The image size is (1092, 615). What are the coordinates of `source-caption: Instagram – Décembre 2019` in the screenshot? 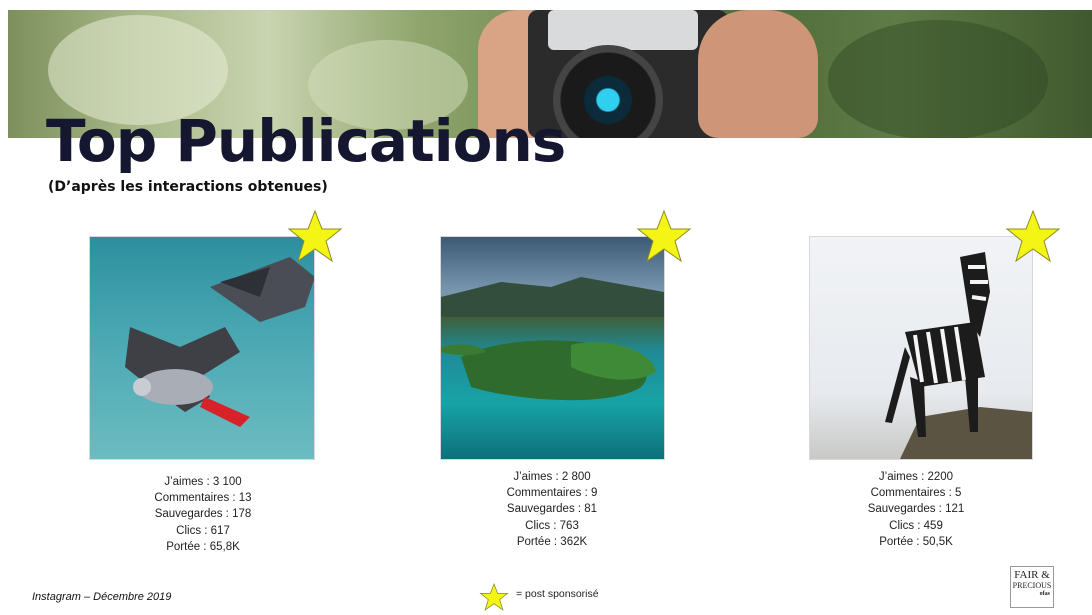 It's located at (102, 597).